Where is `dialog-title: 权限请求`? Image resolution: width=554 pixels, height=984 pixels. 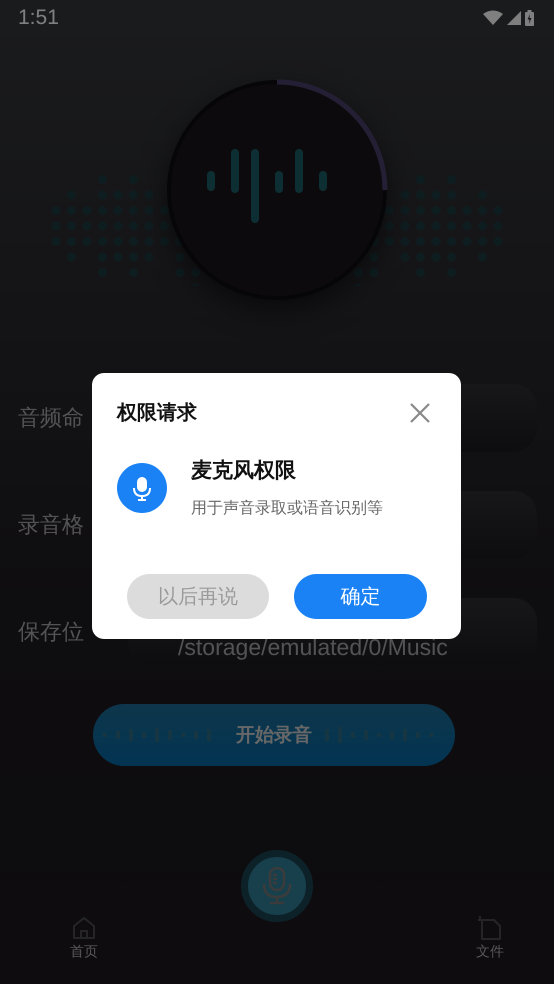 dialog-title: 权限请求 is located at coordinates (157, 412).